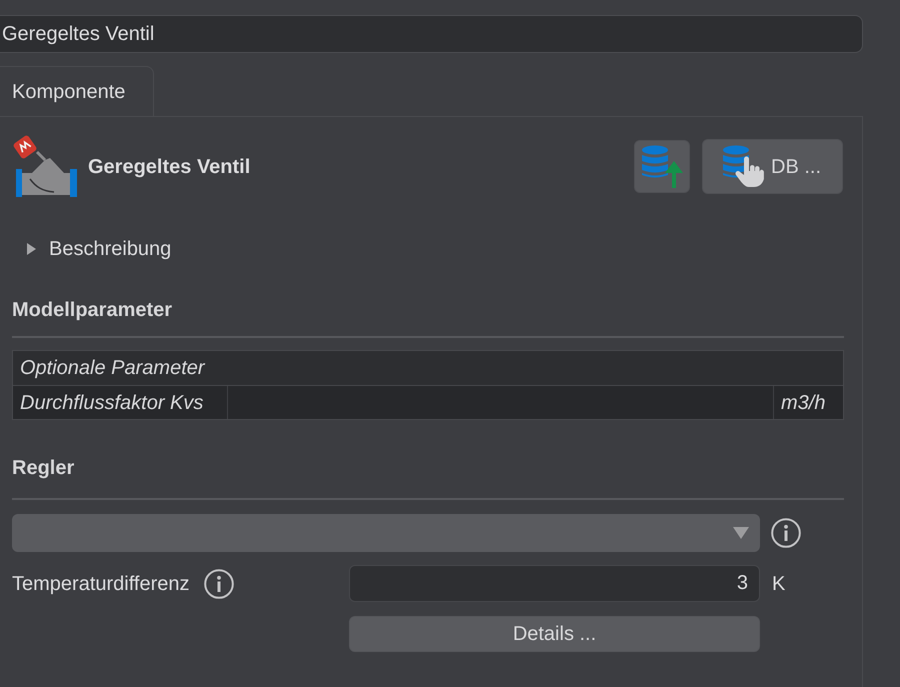 The width and height of the screenshot is (900, 687). Describe the element at coordinates (93, 310) in the screenshot. I see `section-heading: Modellparameter` at that location.